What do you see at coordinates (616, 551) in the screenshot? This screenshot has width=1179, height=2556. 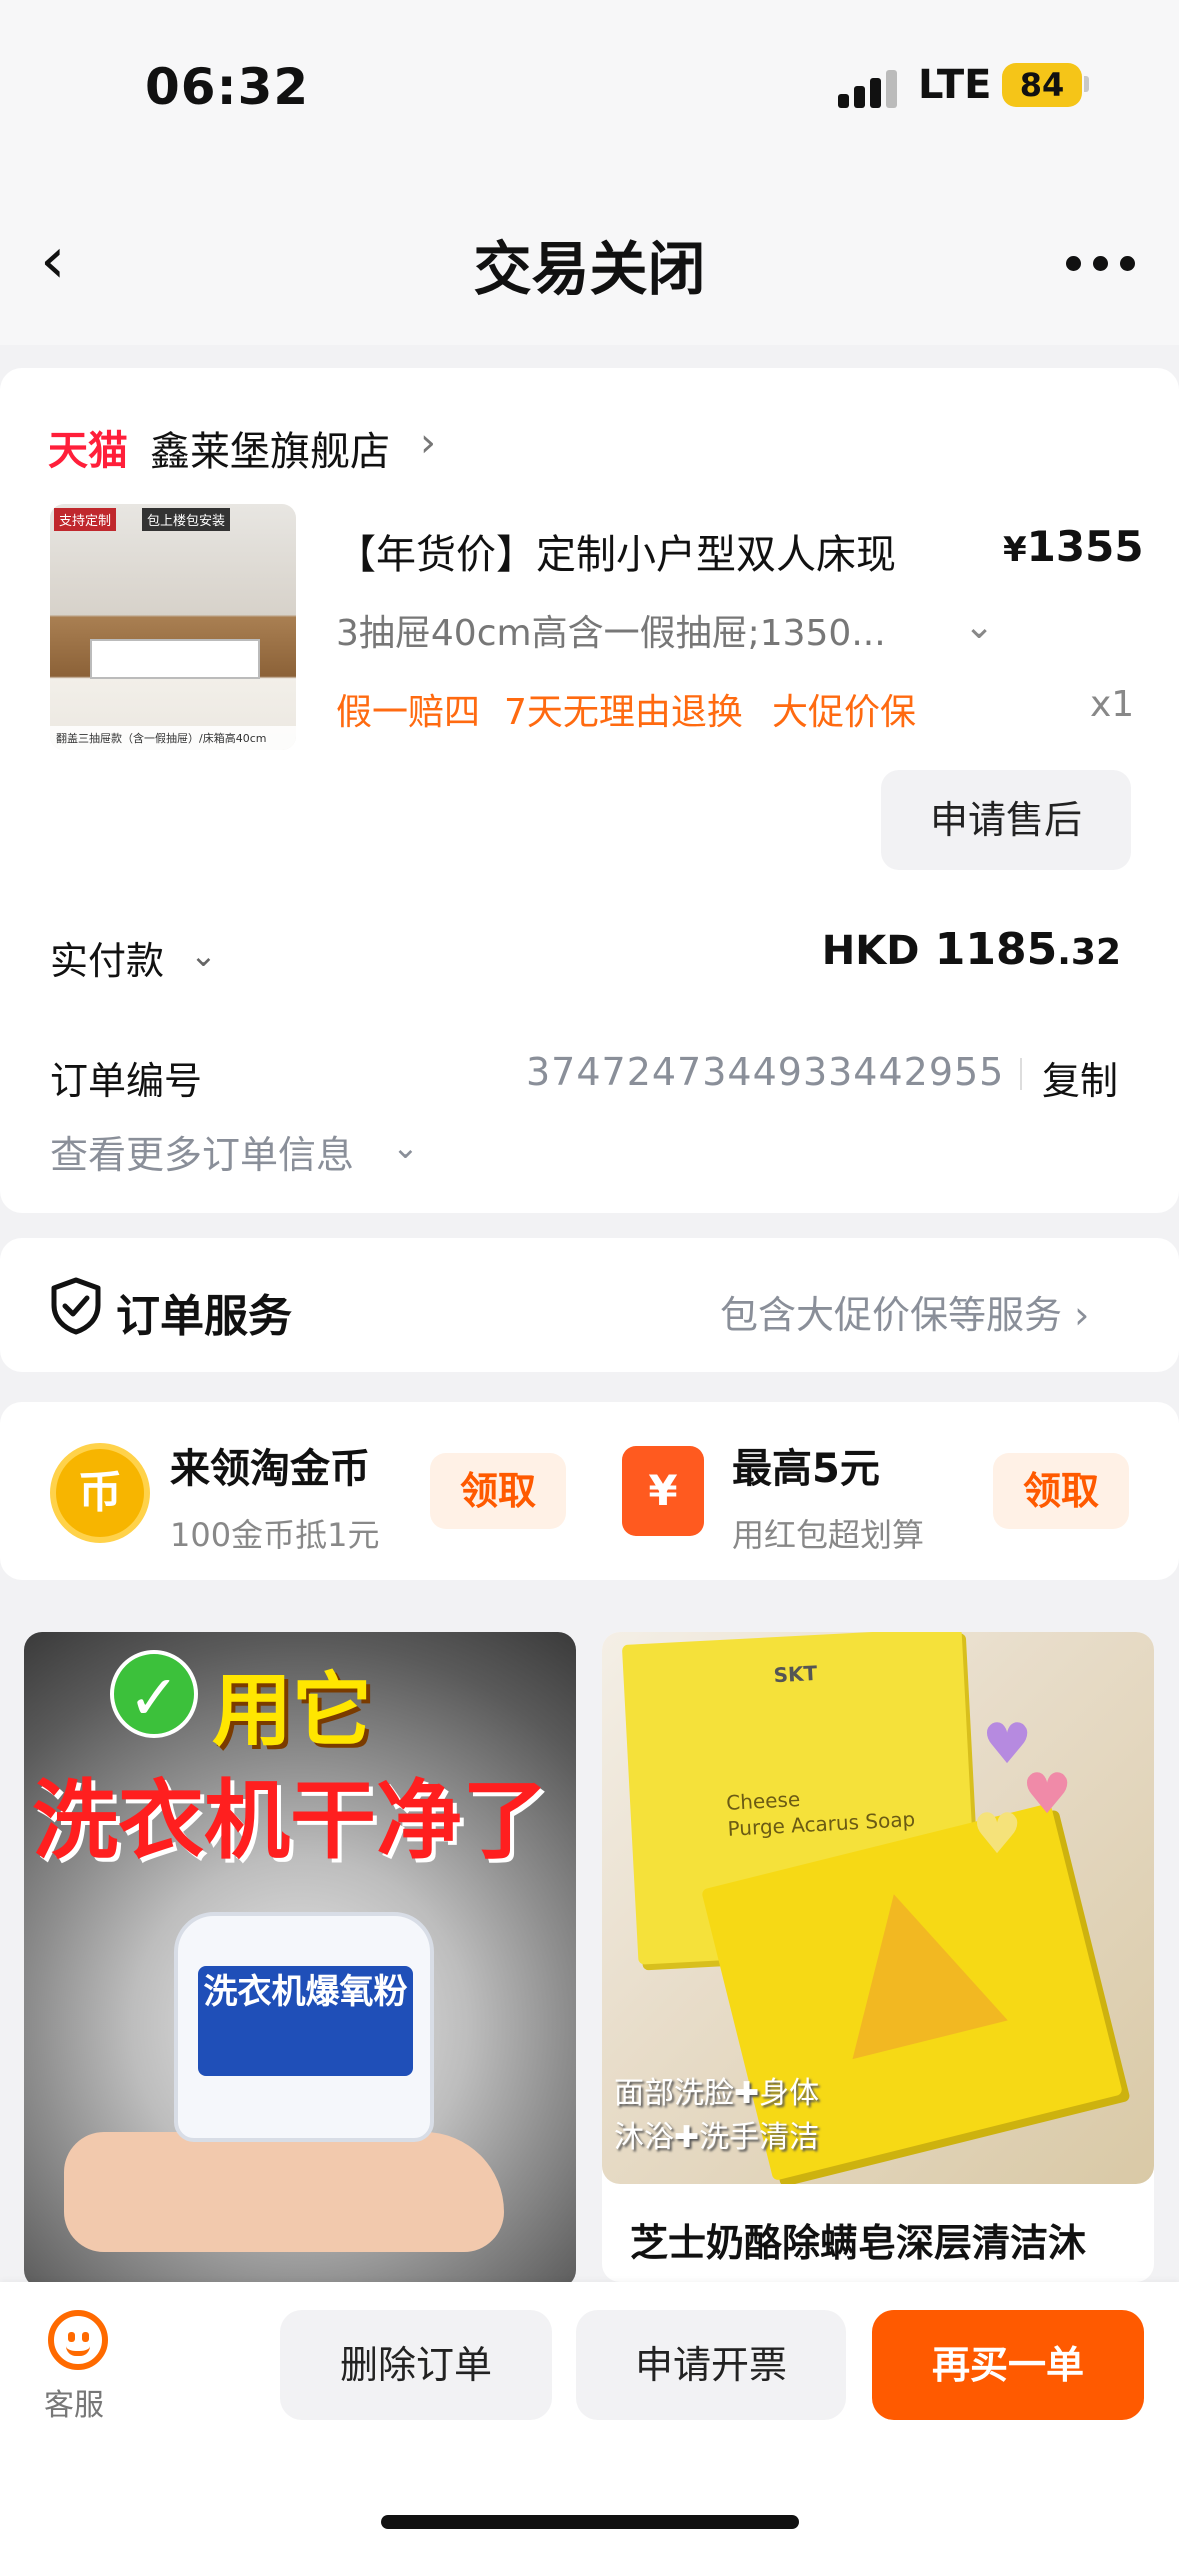 I see `product-title: 【年货价】定制小户型双人床现` at bounding box center [616, 551].